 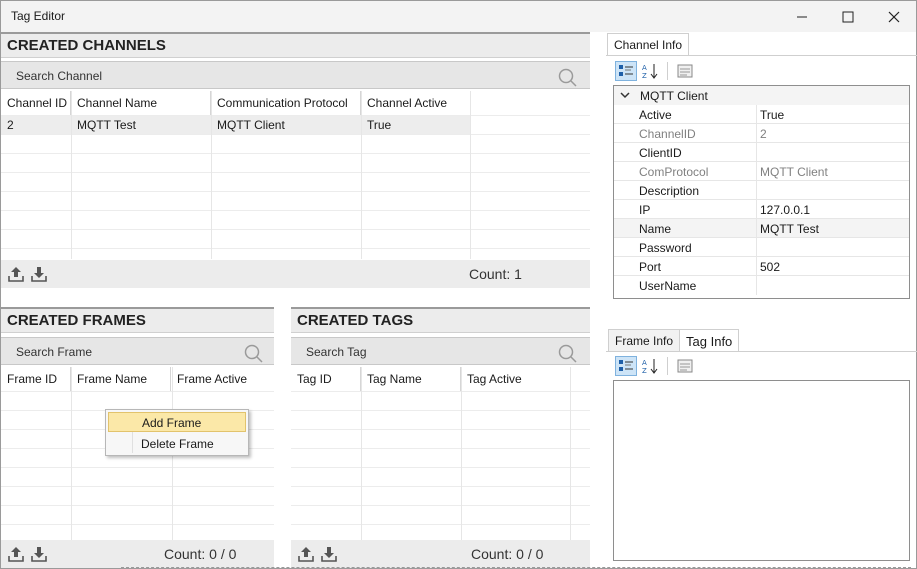 I want to click on minimize-icon, so click(x=802, y=16).